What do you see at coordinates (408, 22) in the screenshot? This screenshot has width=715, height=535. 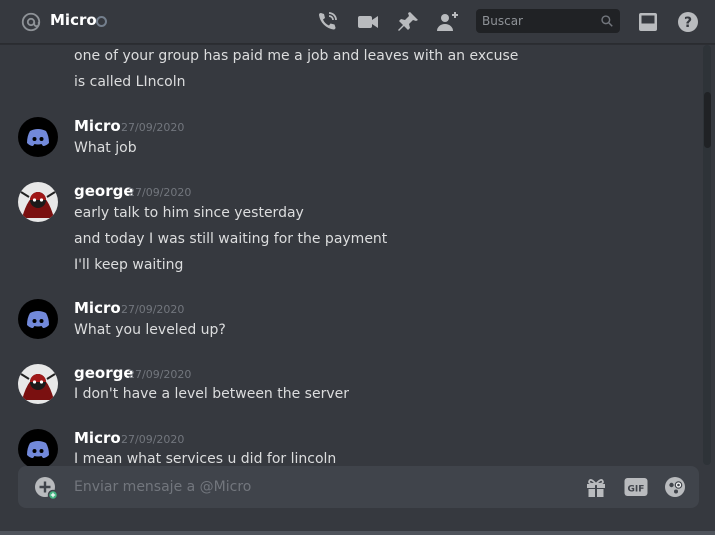 I see `pin-icon` at bounding box center [408, 22].